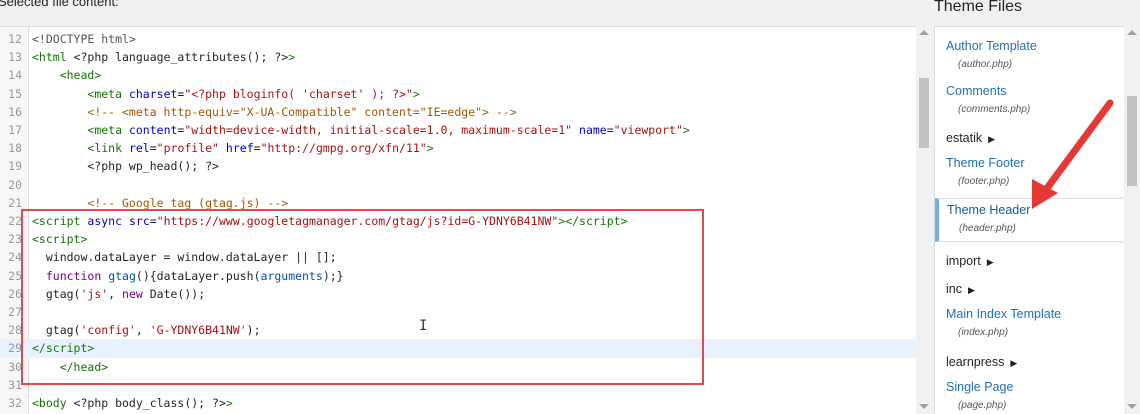 The width and height of the screenshot is (1140, 414). Describe the element at coordinates (458, 385) in the screenshot. I see `code-line: 31` at that location.